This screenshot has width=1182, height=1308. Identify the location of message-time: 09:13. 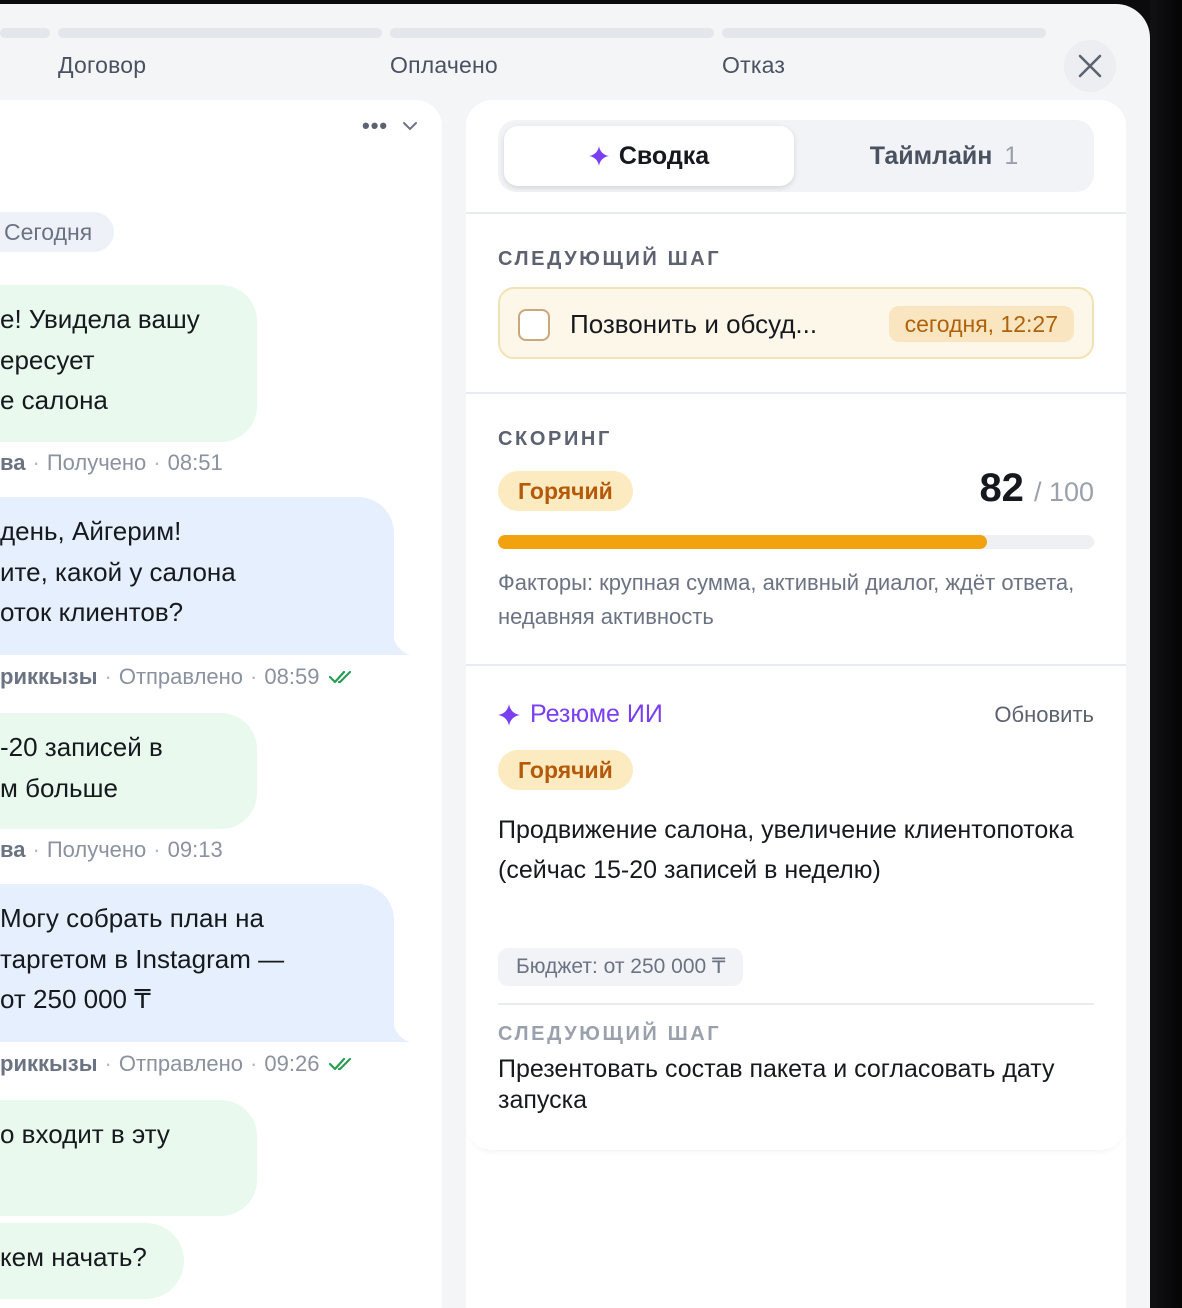
(195, 849).